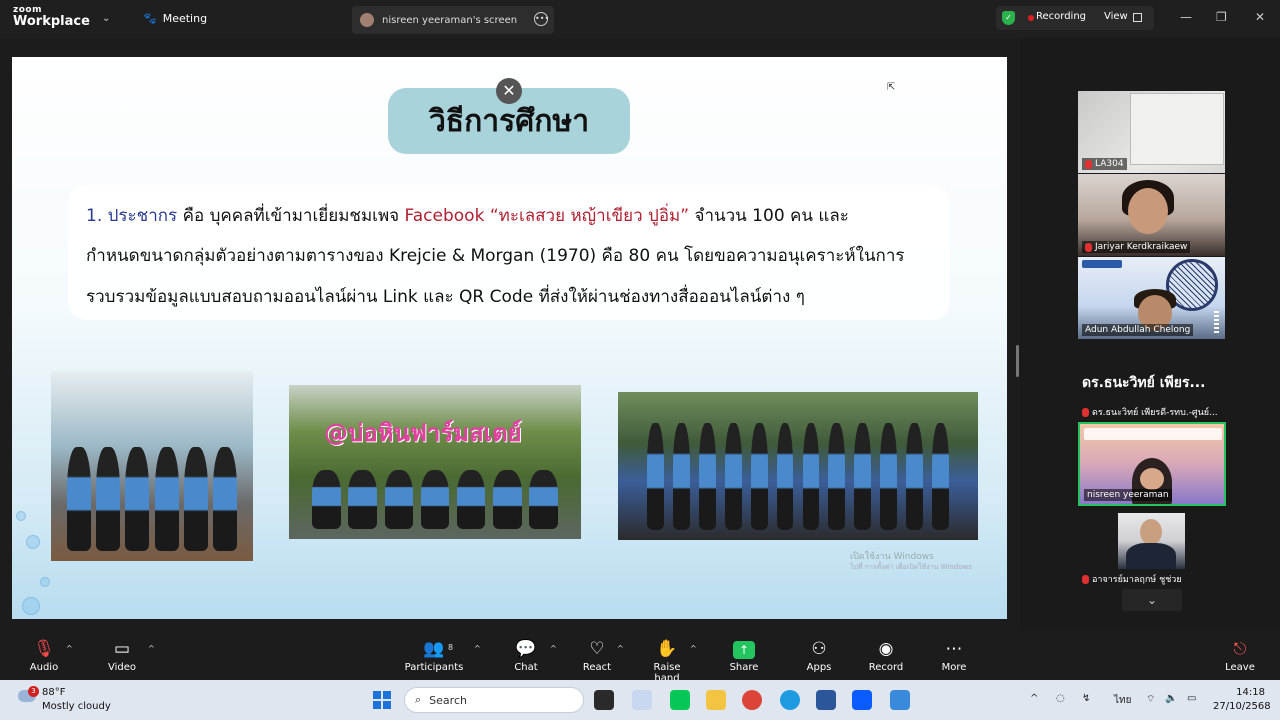 Image resolution: width=1280 pixels, height=720 pixels. Describe the element at coordinates (667, 649) in the screenshot. I see `hand-icon: ✋` at that location.